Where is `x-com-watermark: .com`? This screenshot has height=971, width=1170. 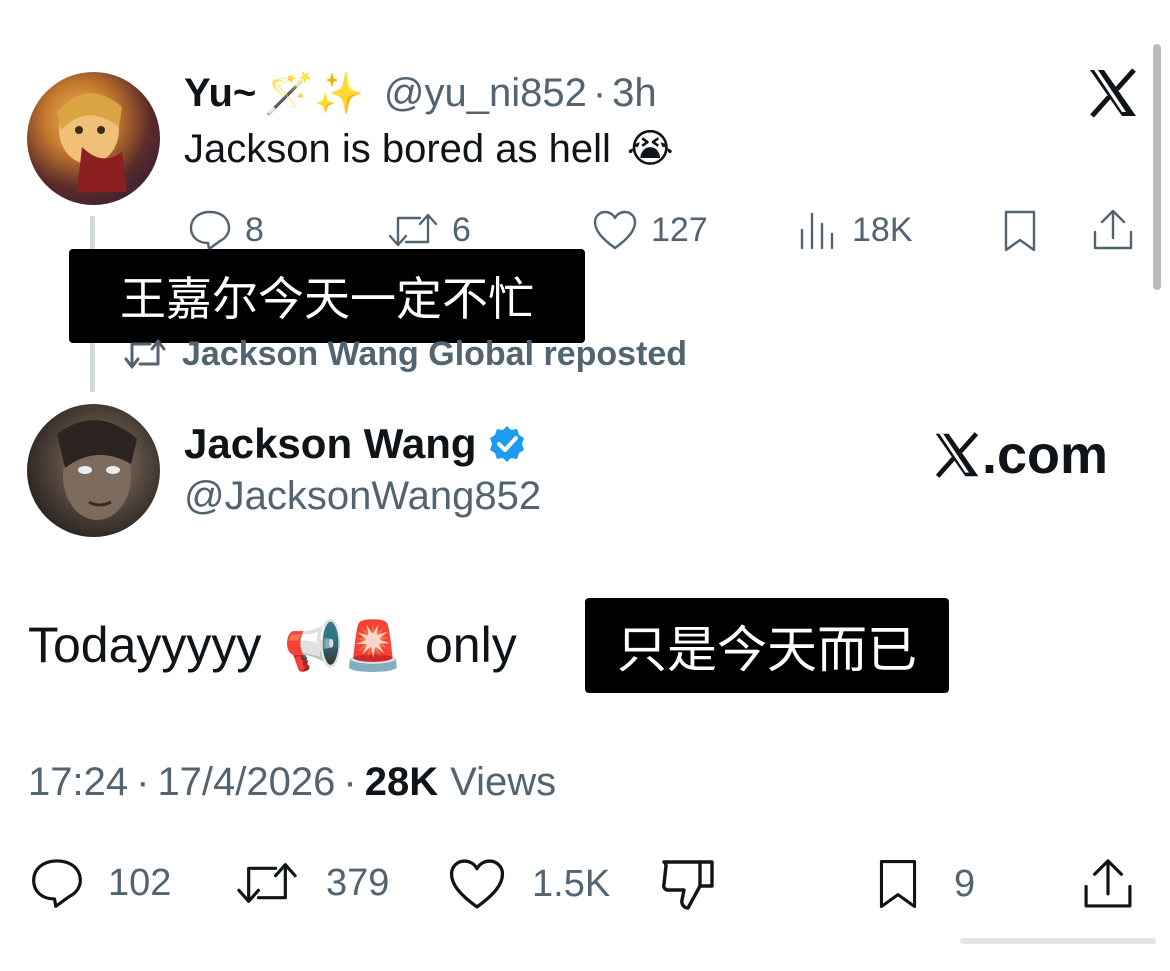 x-com-watermark: .com is located at coordinates (1020, 455).